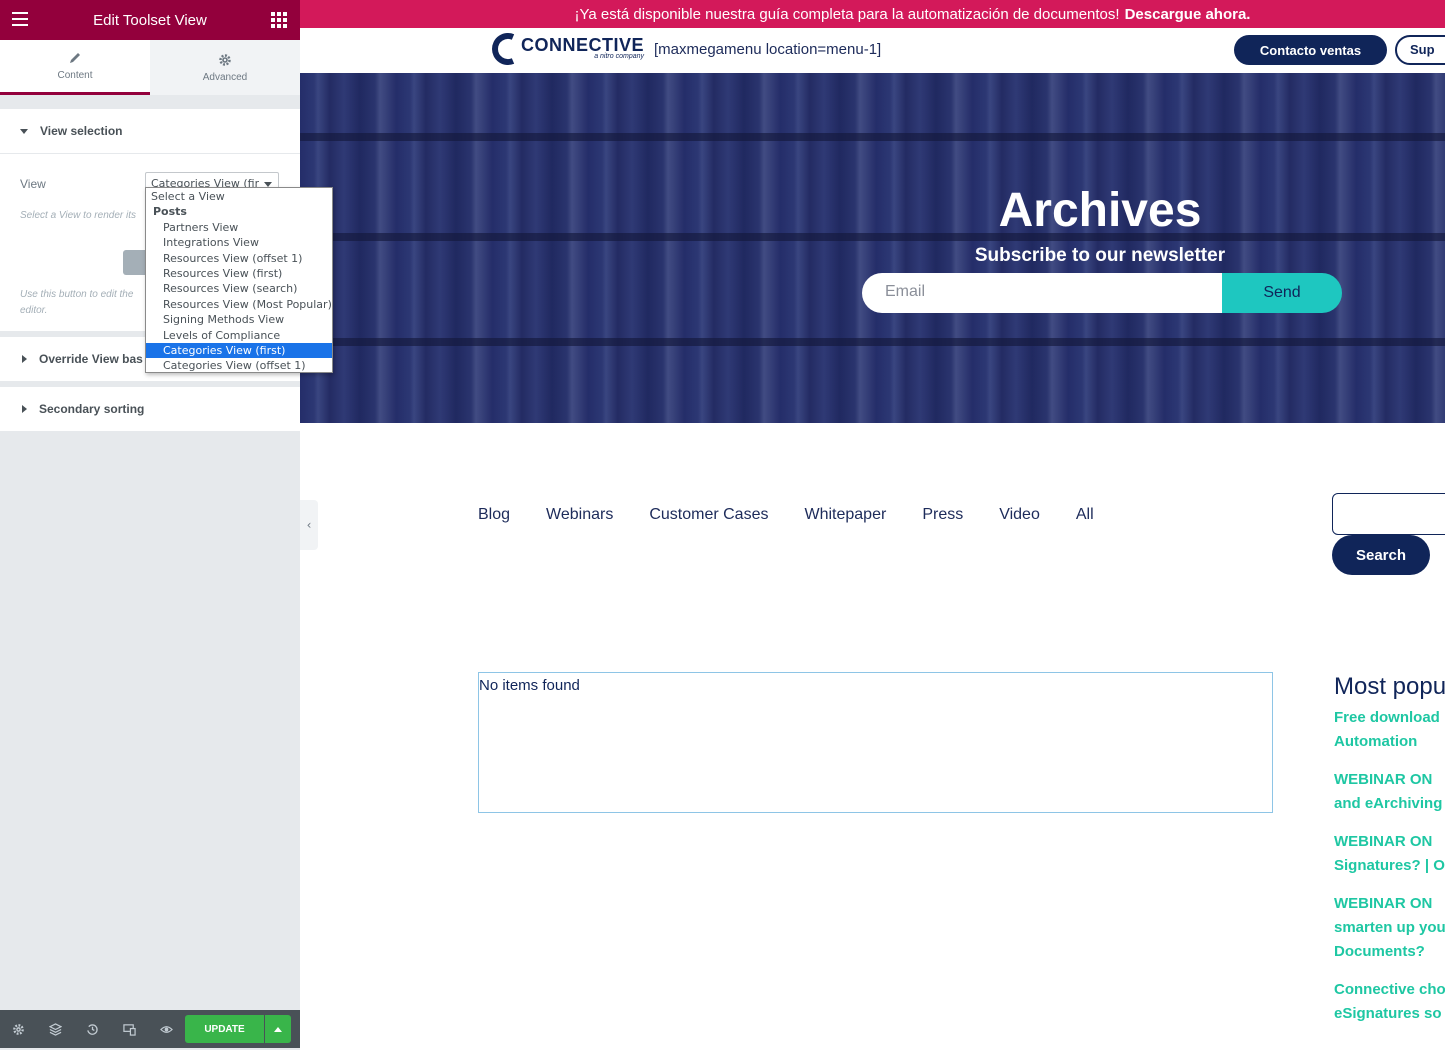 Image resolution: width=1445 pixels, height=1050 pixels. What do you see at coordinates (24, 131) in the screenshot?
I see `caret-down-icon` at bounding box center [24, 131].